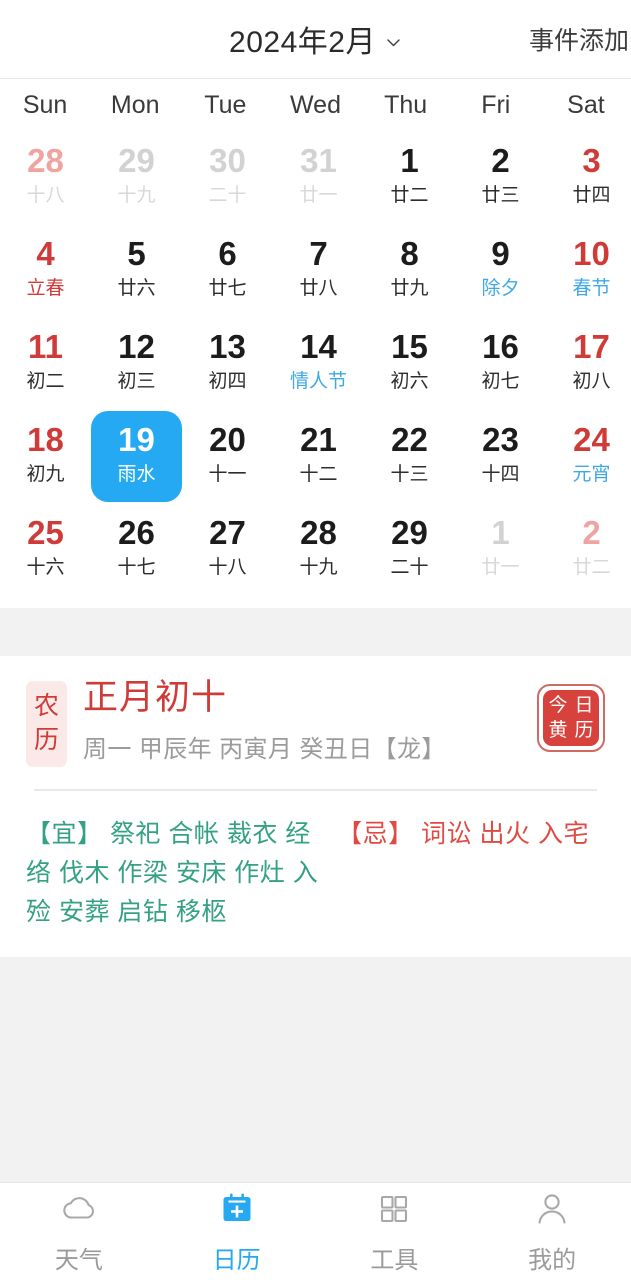 This screenshot has height=1280, width=631. Describe the element at coordinates (136, 270) in the screenshot. I see `calendar-day-cell: 5 廿六` at that location.